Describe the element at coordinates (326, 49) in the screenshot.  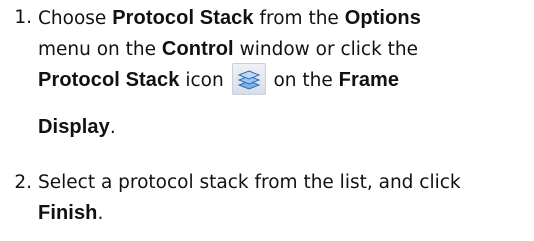
I see `text-fragment: window or click the` at that location.